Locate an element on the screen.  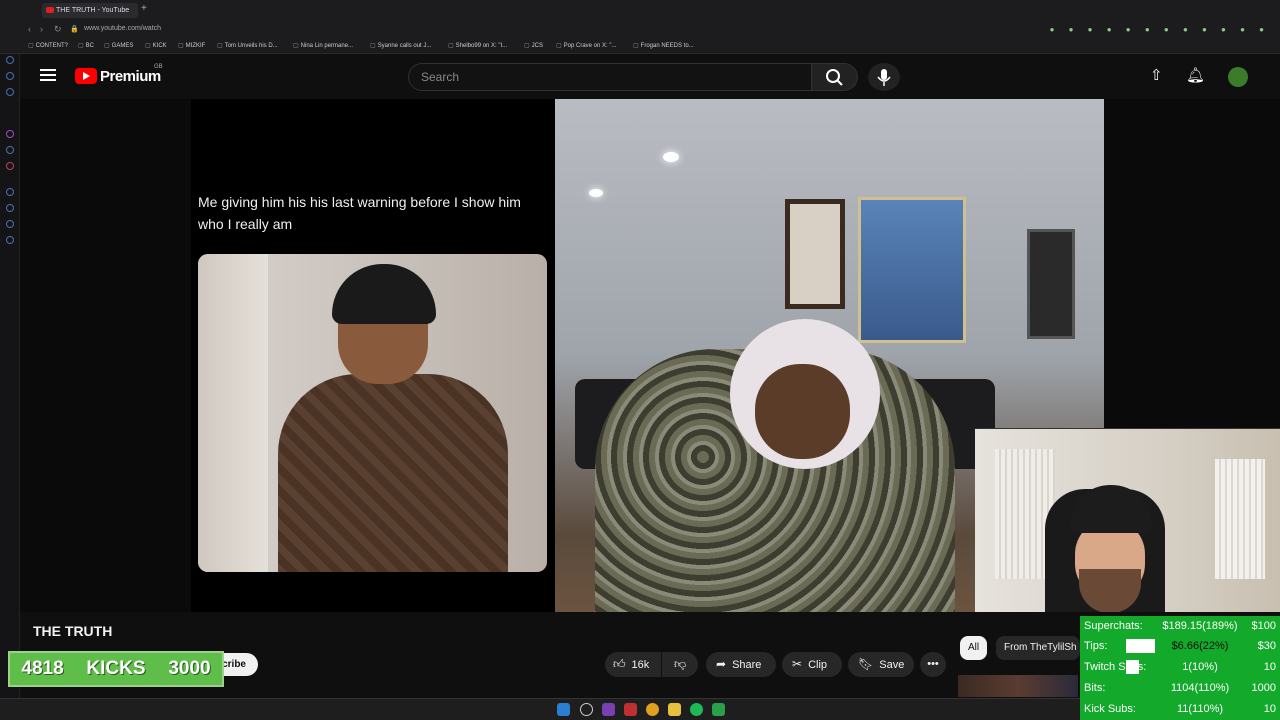
reload-icon: ↻ is located at coordinates (58, 29).